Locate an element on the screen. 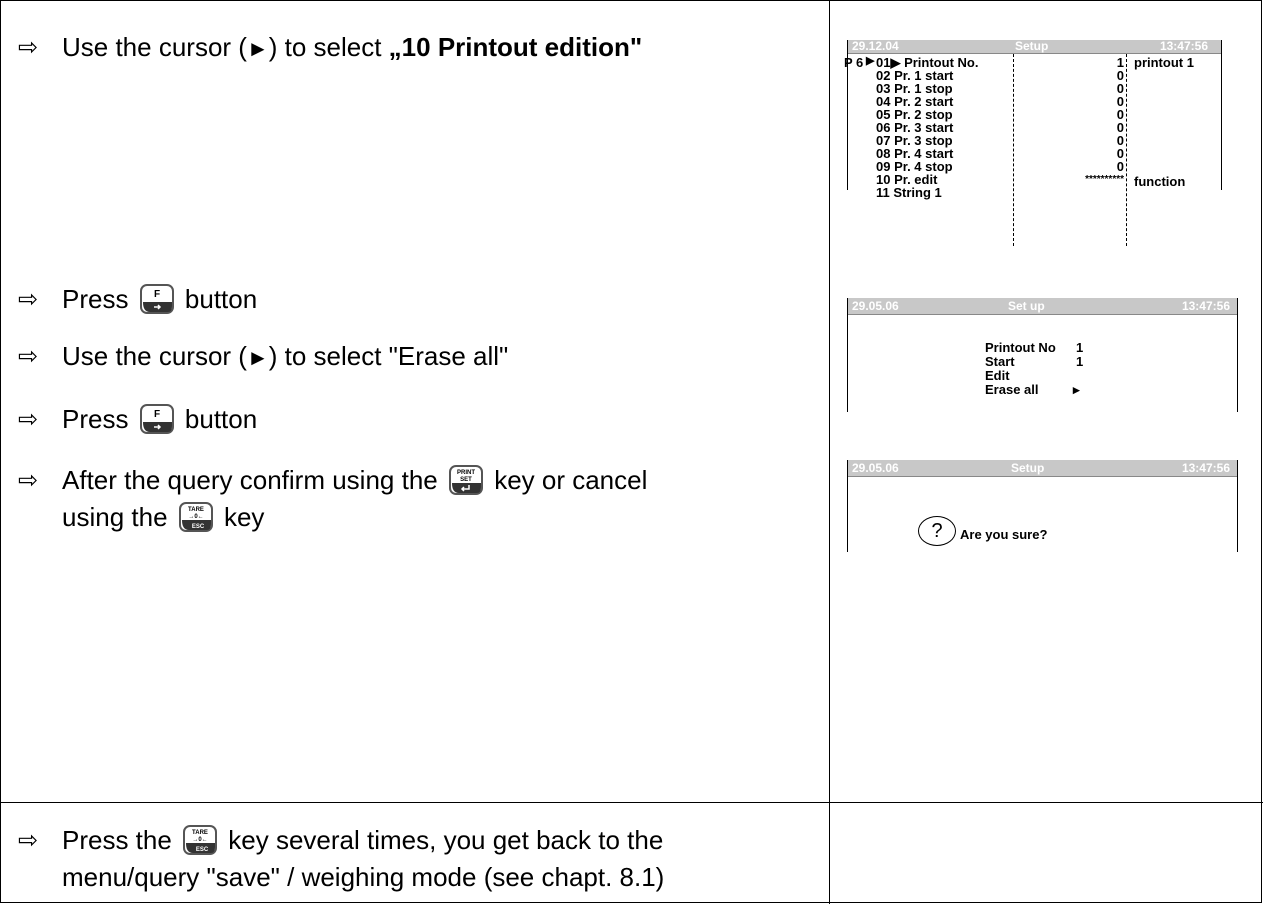 This screenshot has width=1263, height=904. lcd-header-bar: 29.05.06 Setup 13:47:56 is located at coordinates (1043, 468).